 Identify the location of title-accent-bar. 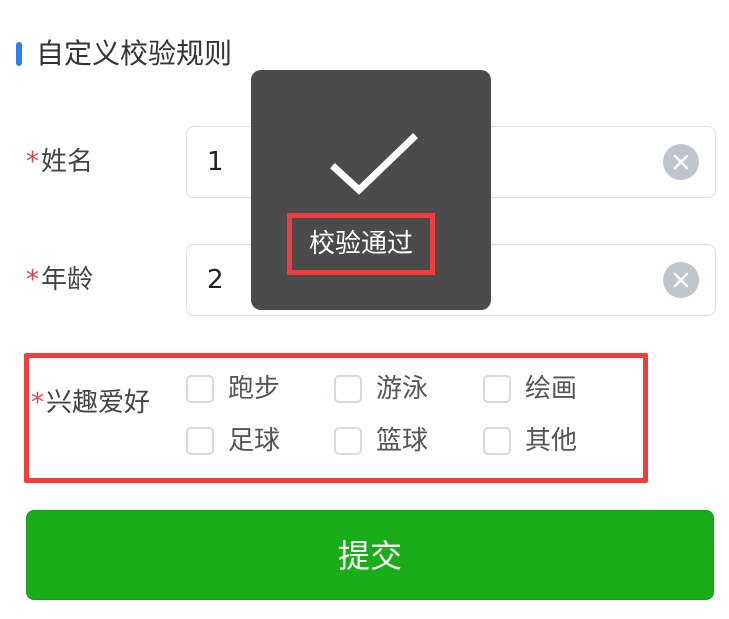
(19, 54).